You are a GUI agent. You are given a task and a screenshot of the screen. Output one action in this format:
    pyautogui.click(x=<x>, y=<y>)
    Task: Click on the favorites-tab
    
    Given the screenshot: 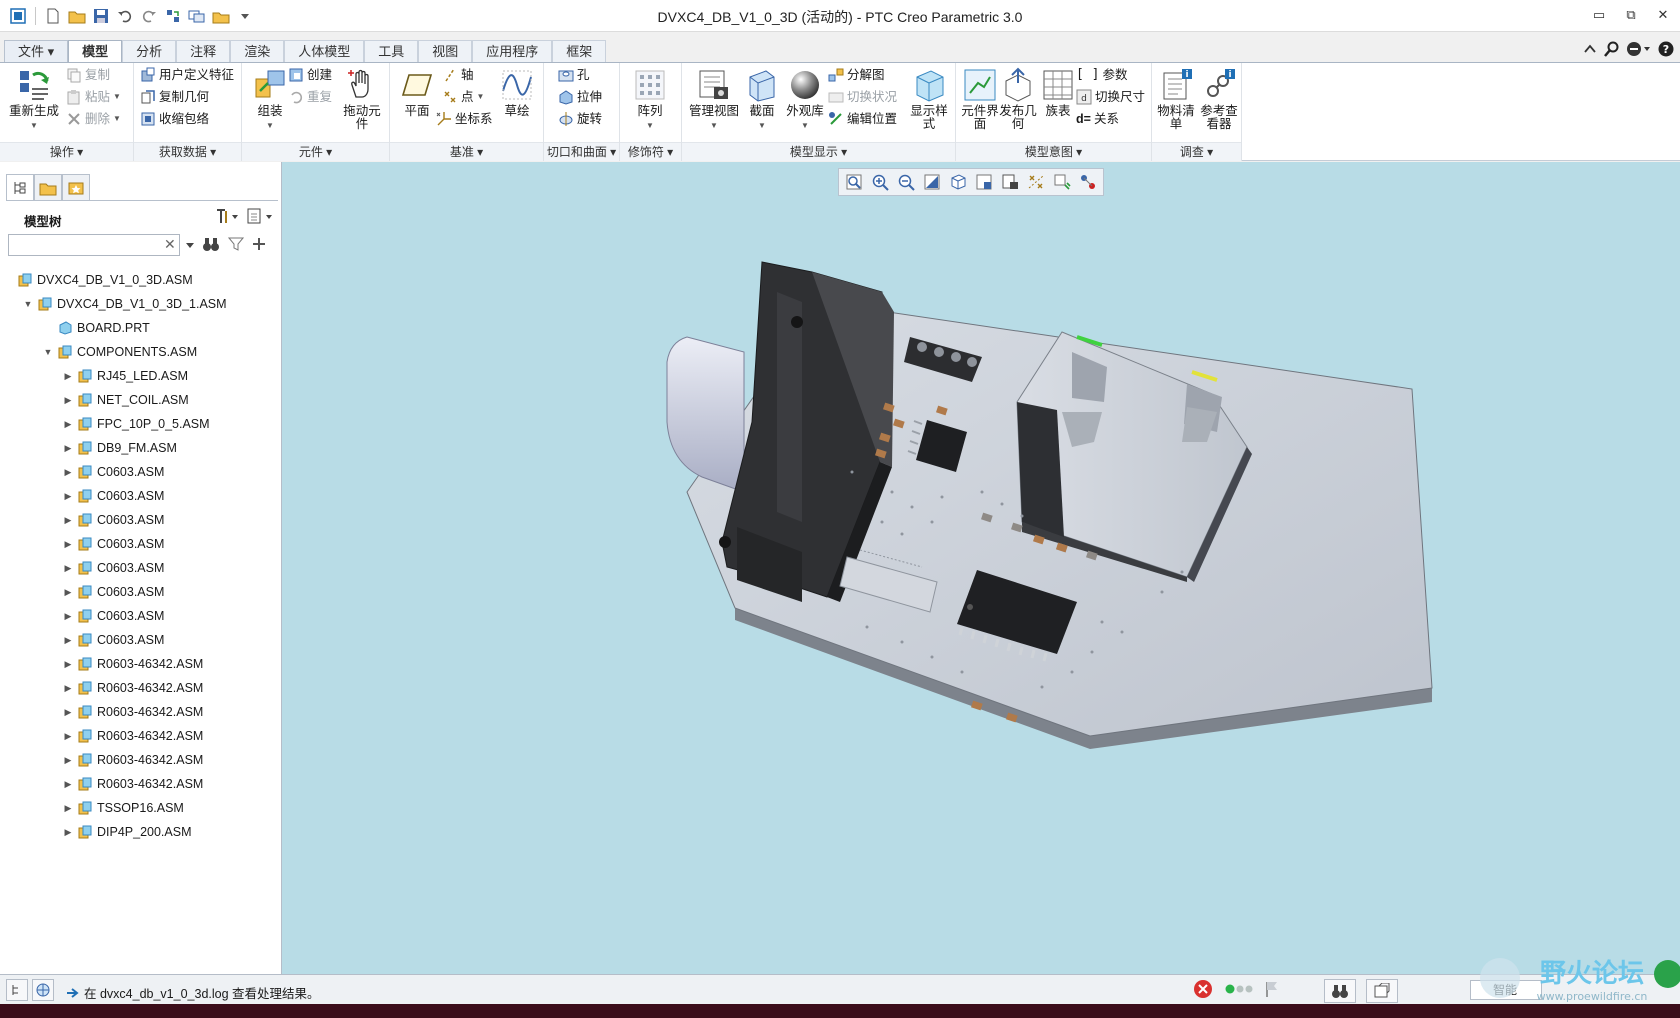 What is the action you would take?
    pyautogui.click(x=76, y=187)
    